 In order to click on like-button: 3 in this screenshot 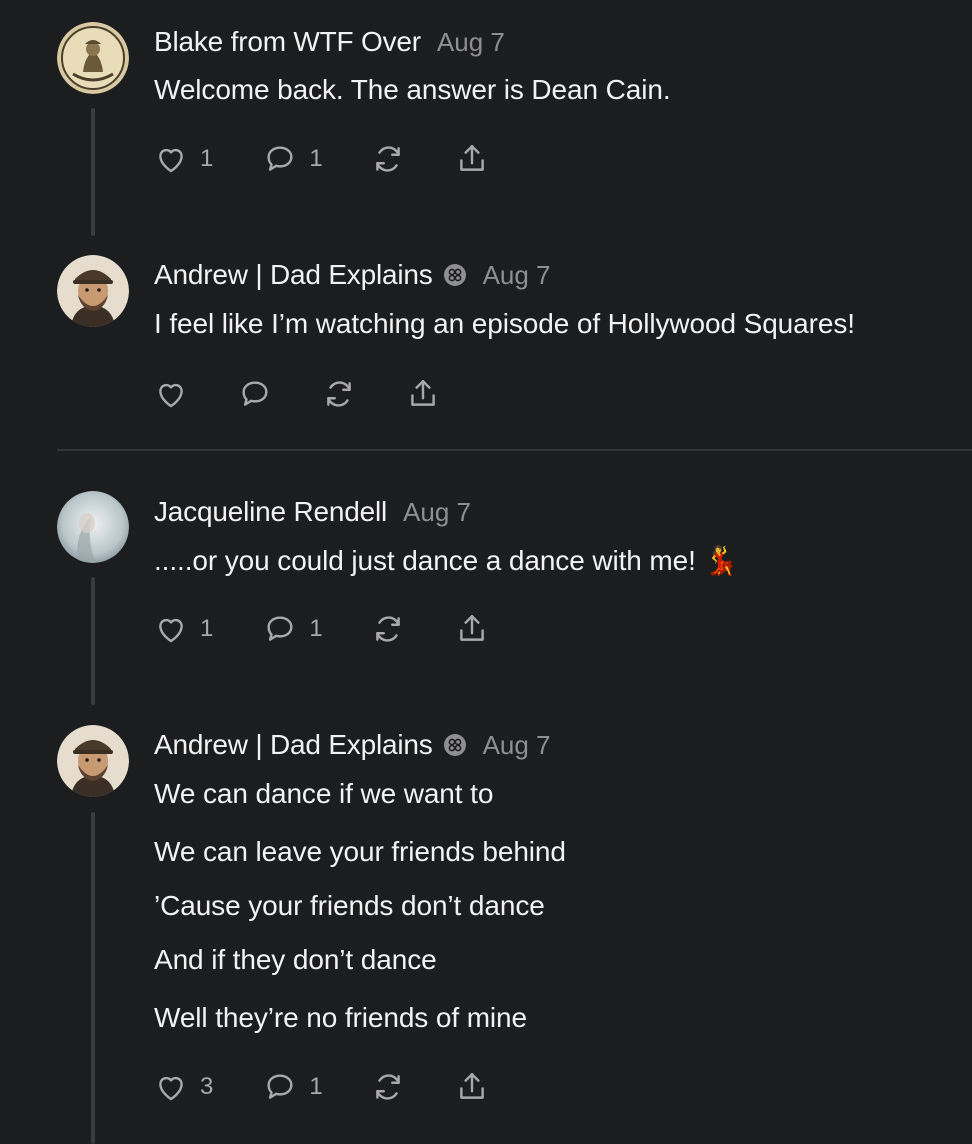, I will do `click(183, 1087)`.